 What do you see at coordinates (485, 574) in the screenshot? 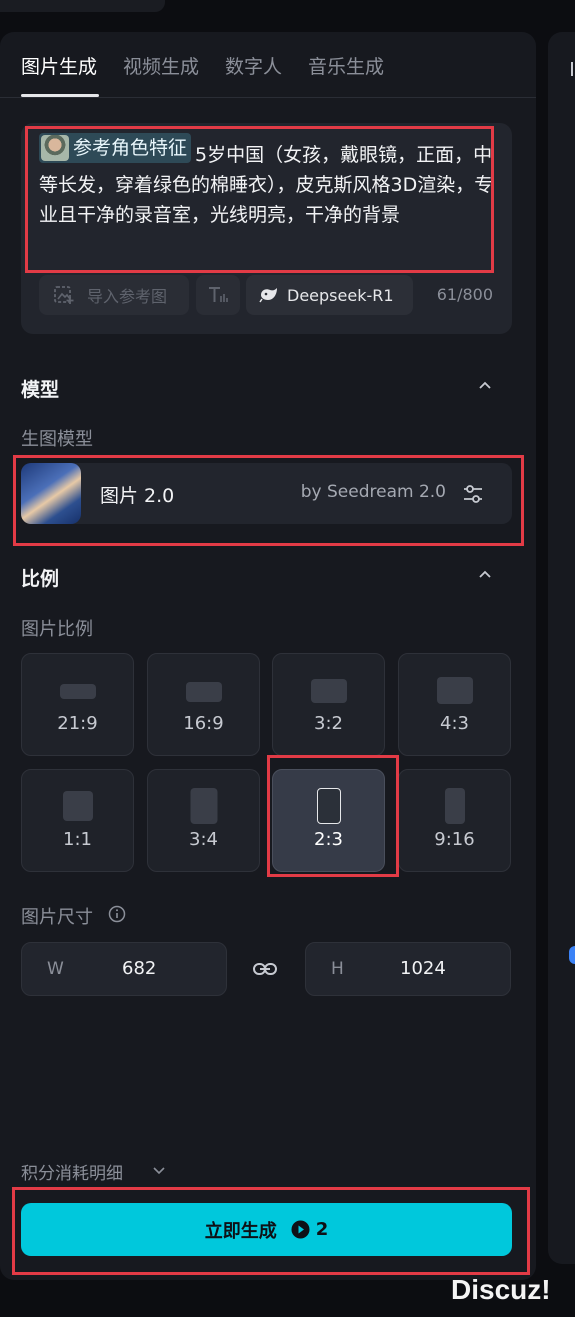
I see `ratio-collapse-chevron-icon` at bounding box center [485, 574].